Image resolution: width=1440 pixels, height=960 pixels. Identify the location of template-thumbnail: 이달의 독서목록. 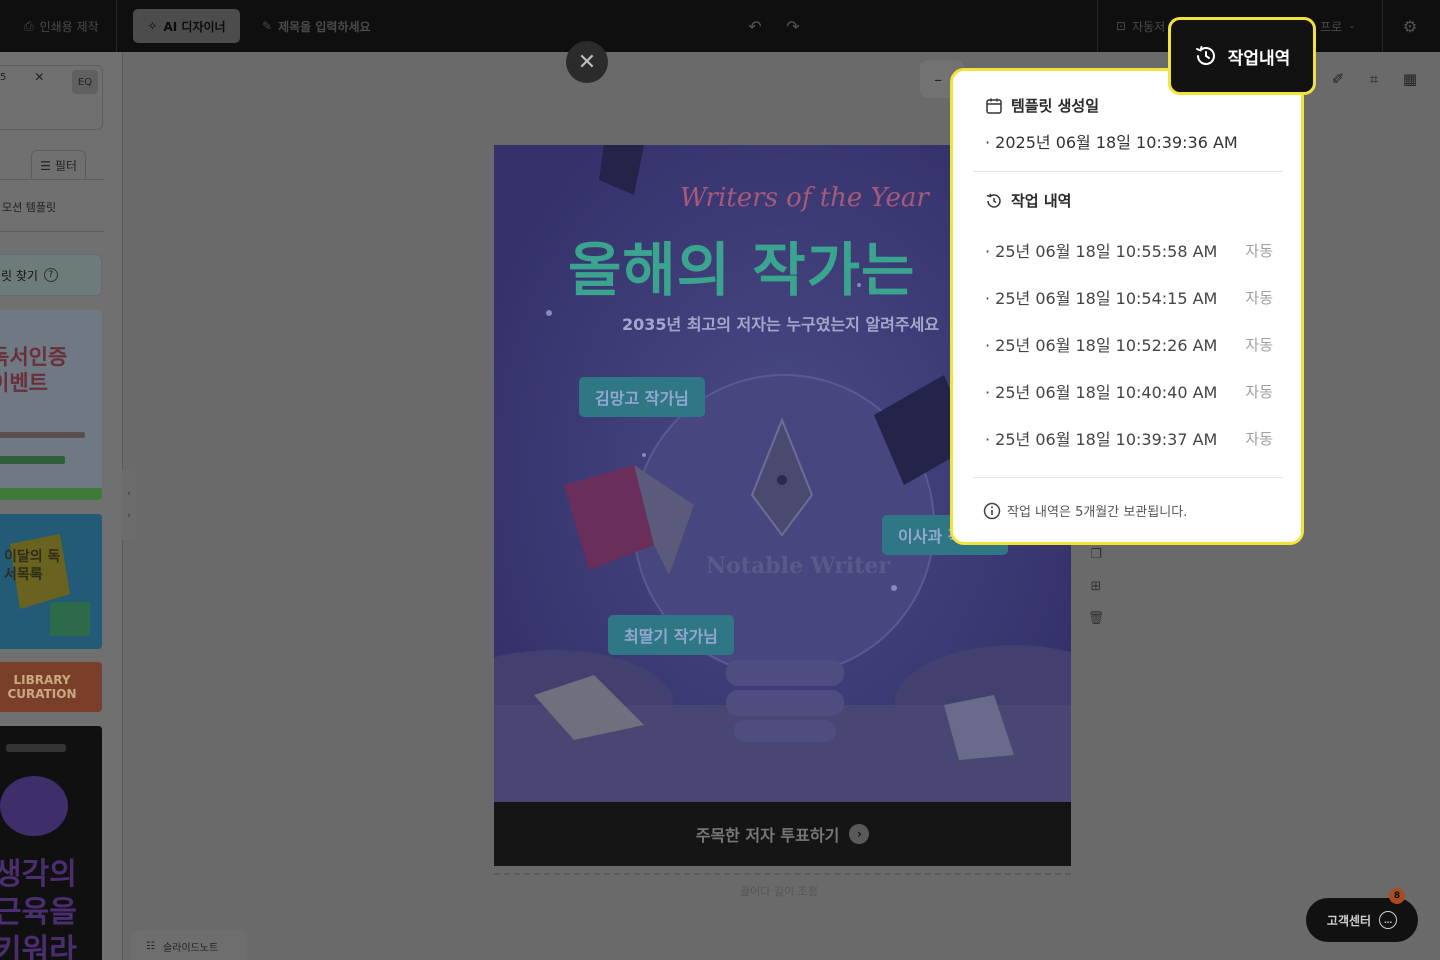
(51, 581).